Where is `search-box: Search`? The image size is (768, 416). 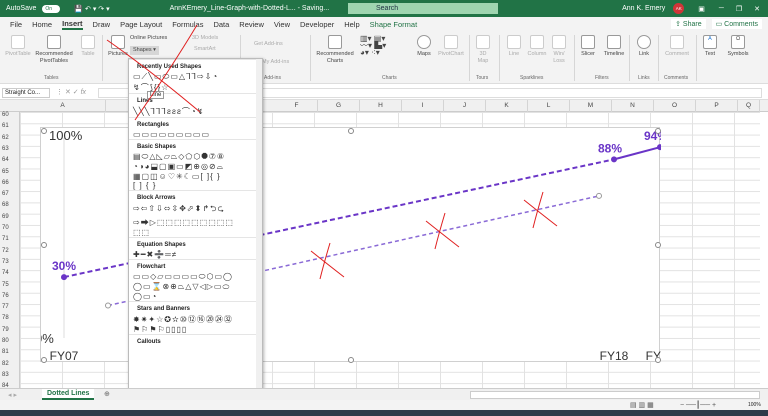
search-box: Search is located at coordinates (423, 8).